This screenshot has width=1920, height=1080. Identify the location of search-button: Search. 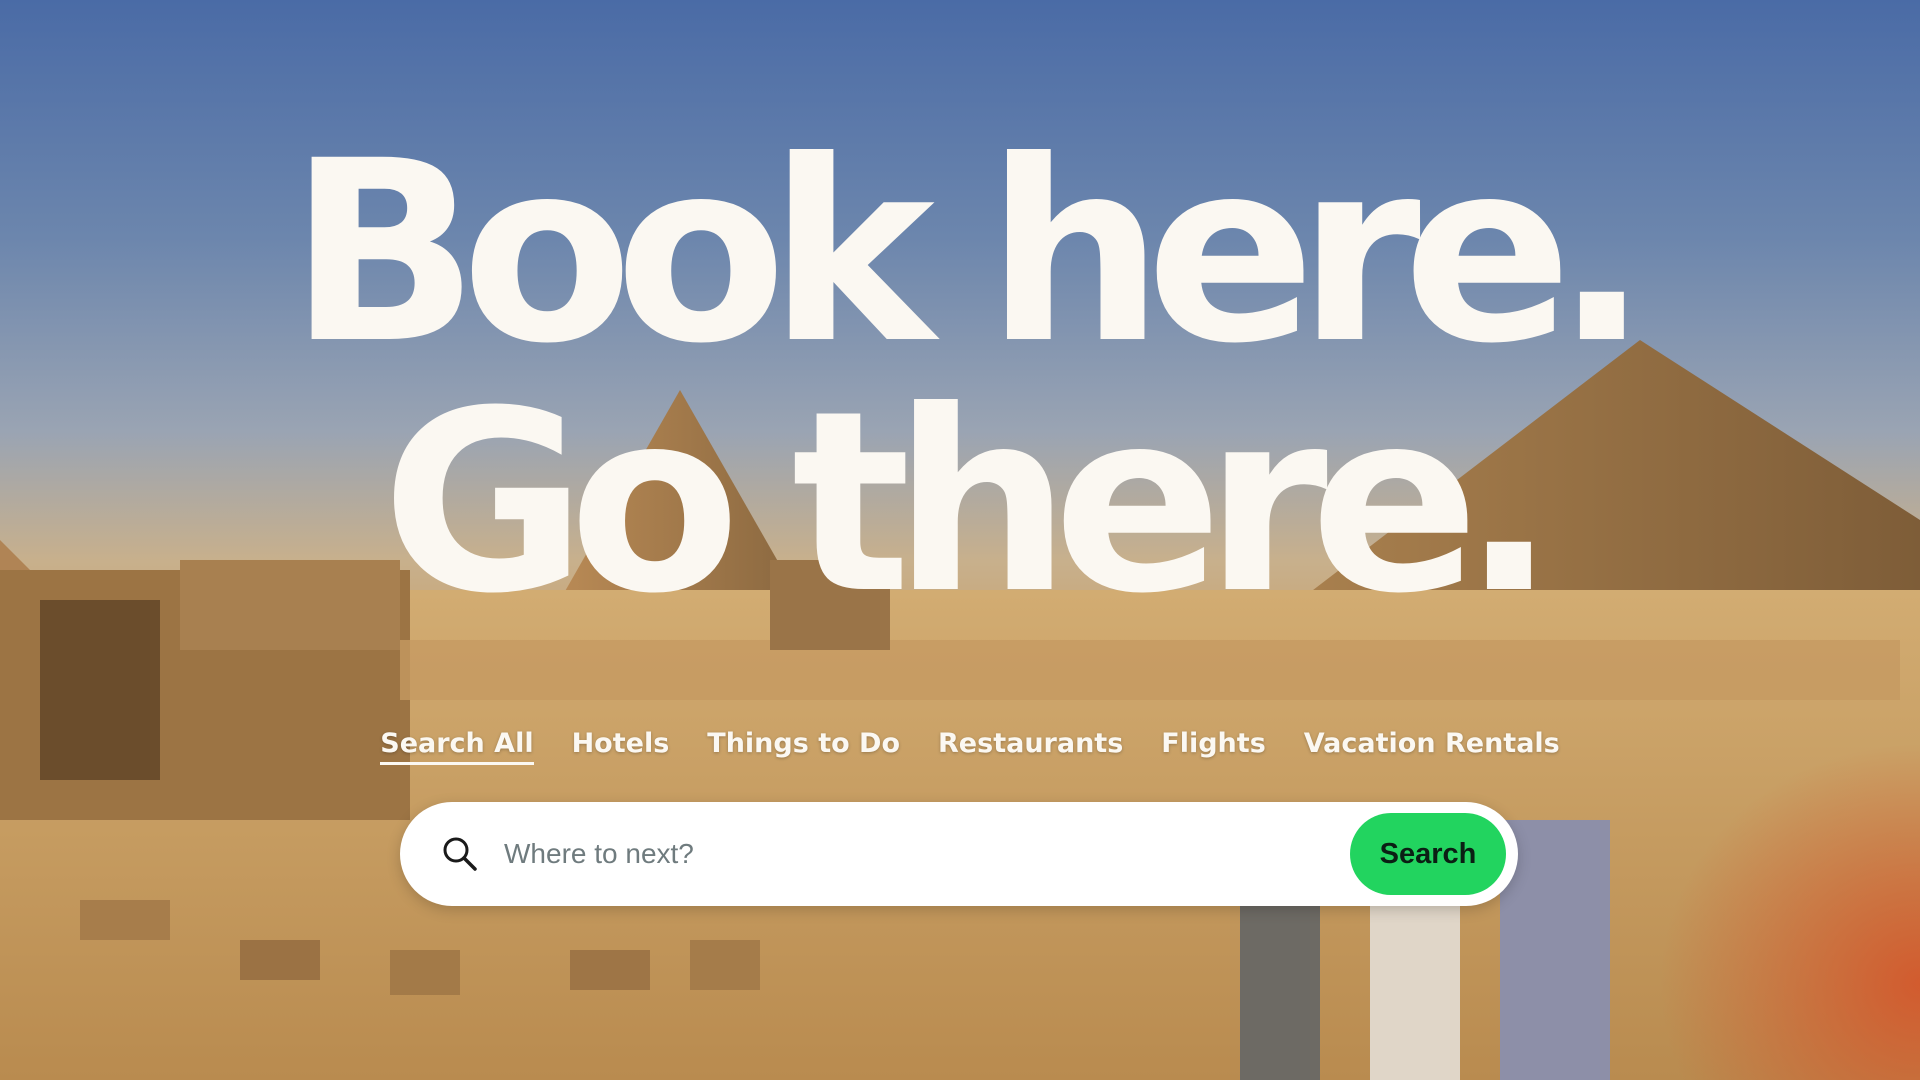
(1428, 854).